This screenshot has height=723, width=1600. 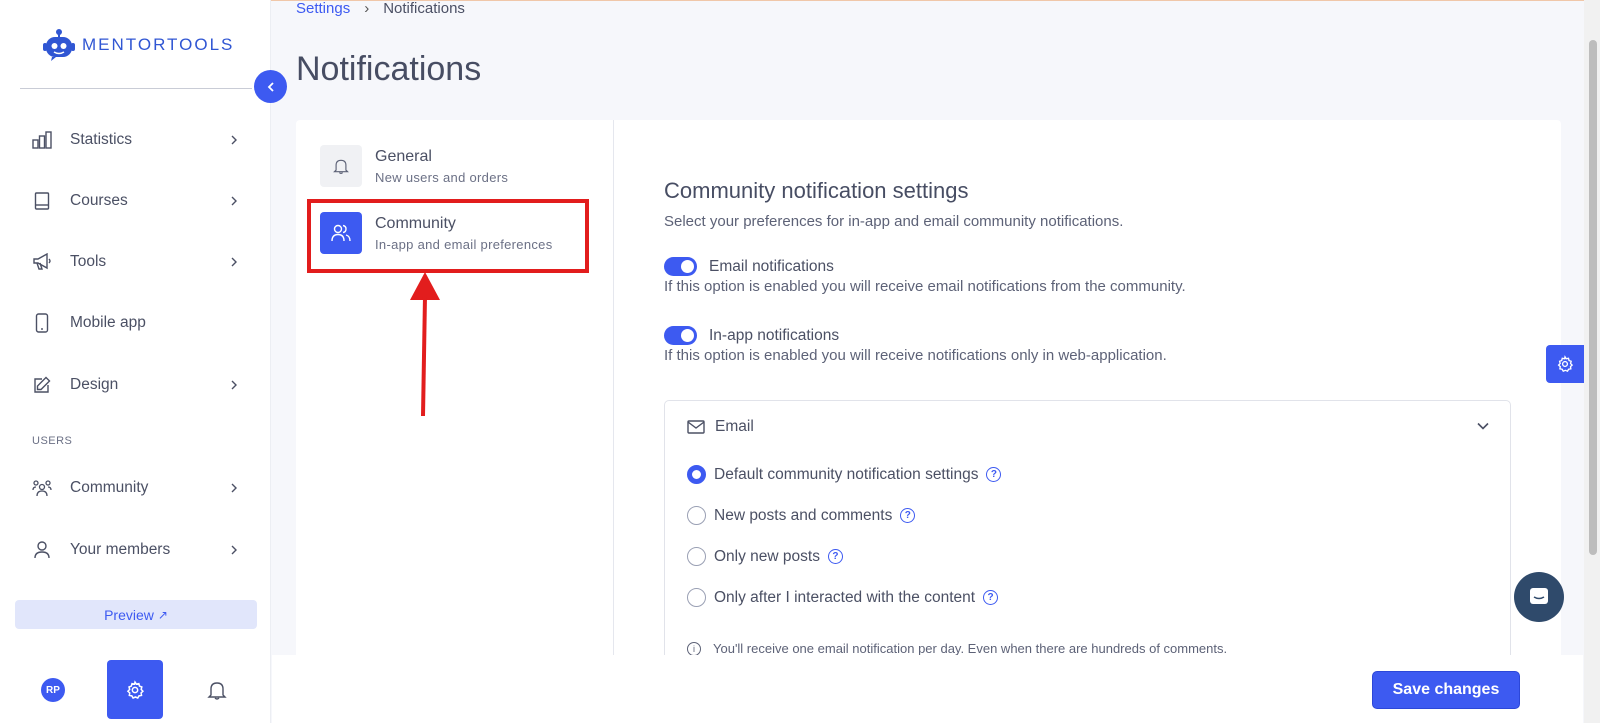 I want to click on section-label-users: USERS, so click(x=52, y=441).